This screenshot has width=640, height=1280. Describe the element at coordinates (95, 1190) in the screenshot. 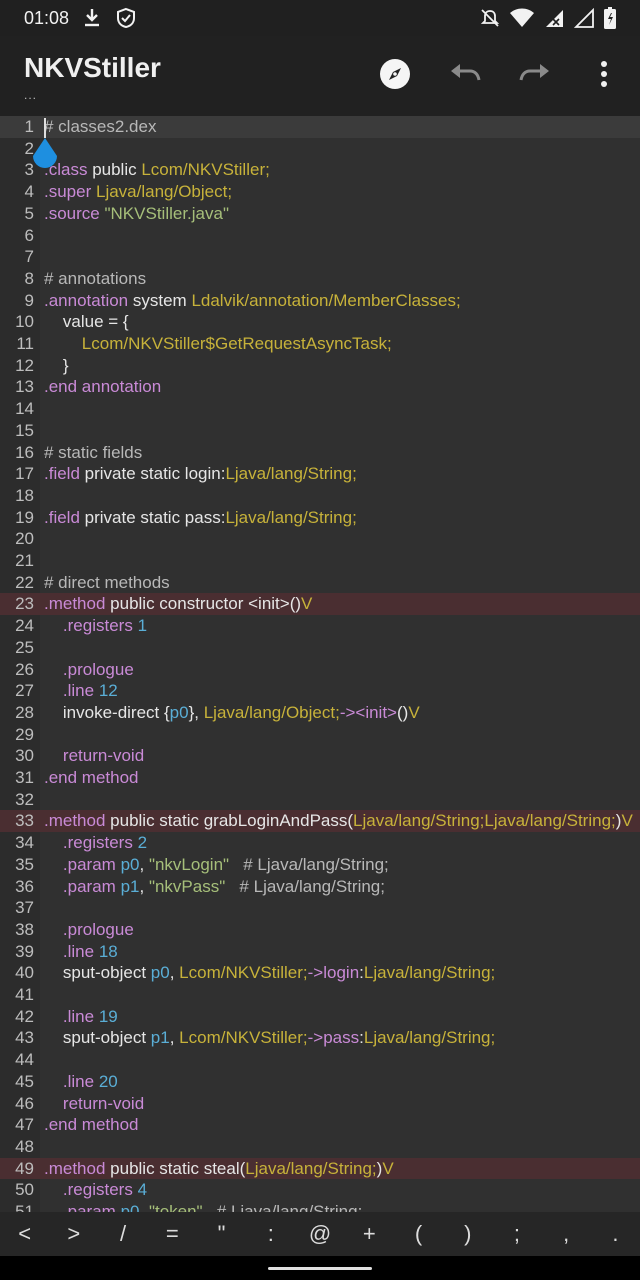

I see `line-code: .registers 4` at that location.